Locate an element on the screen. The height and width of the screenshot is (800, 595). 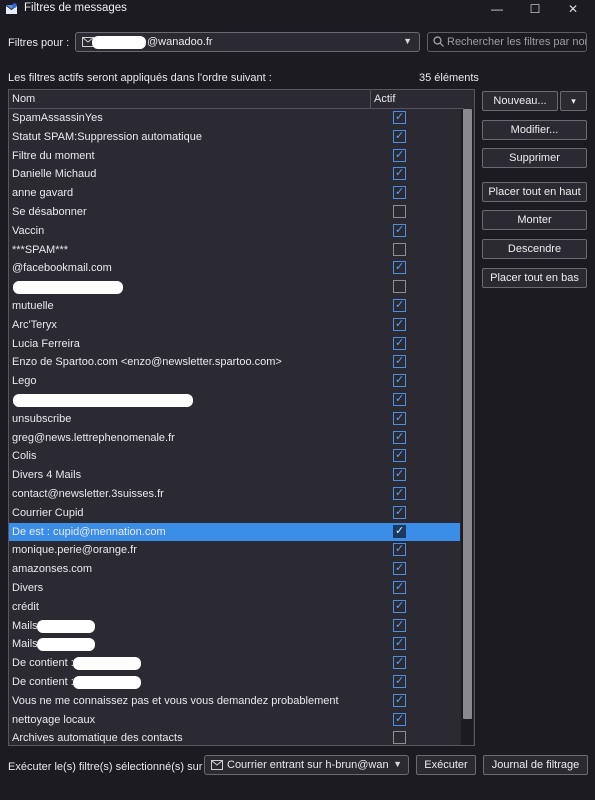
filter-row: SpamAssassinYes is located at coordinates (234, 118).